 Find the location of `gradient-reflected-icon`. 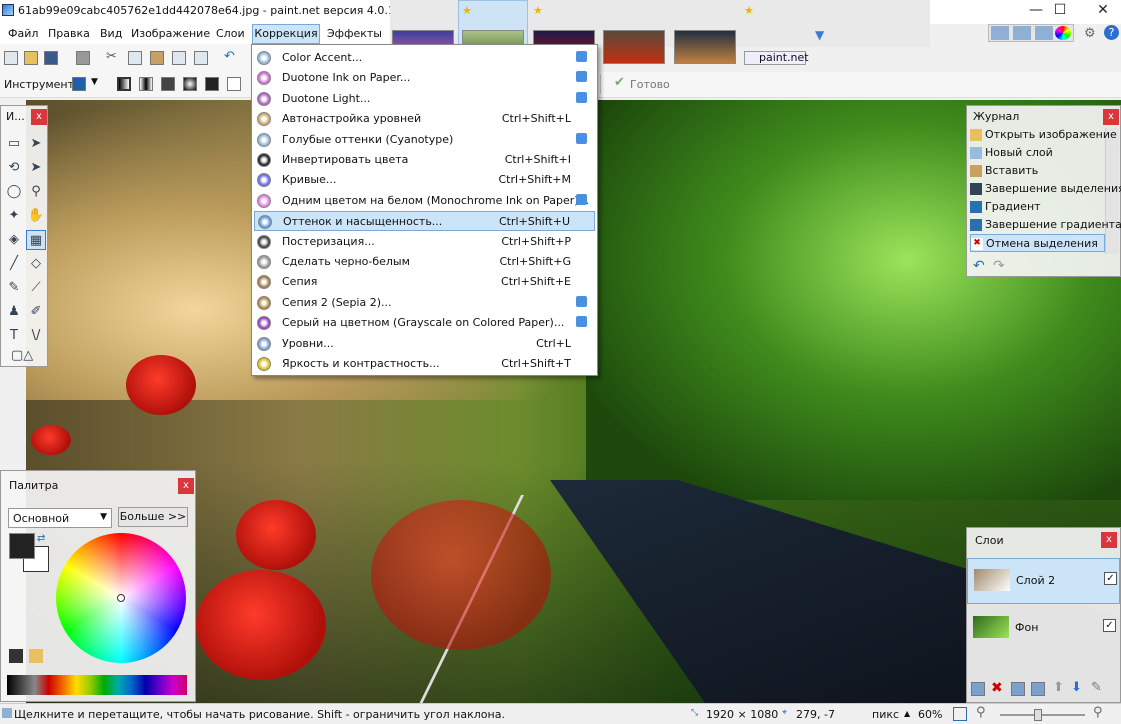

gradient-reflected-icon is located at coordinates (146, 84).